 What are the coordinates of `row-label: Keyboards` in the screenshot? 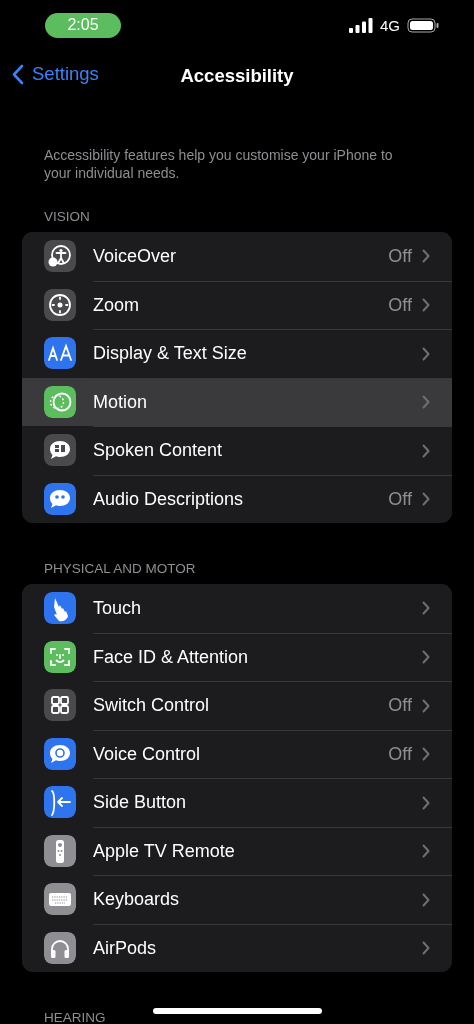 It's located at (137, 900).